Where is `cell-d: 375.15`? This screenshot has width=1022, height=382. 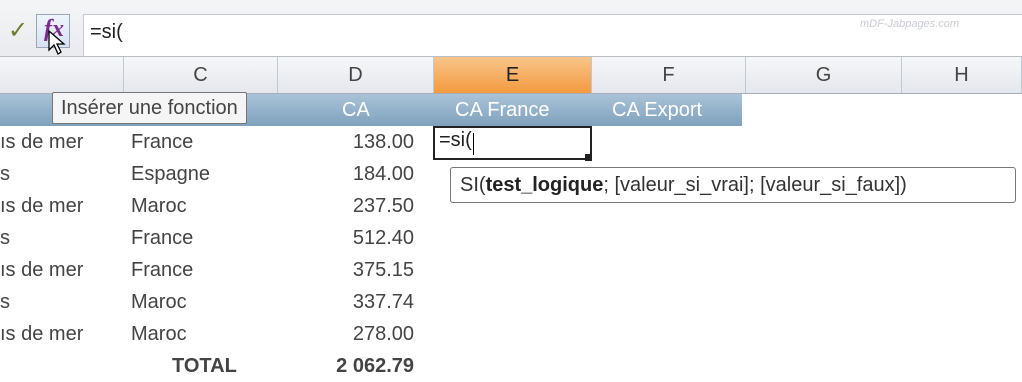
cell-d: 375.15 is located at coordinates (348, 270).